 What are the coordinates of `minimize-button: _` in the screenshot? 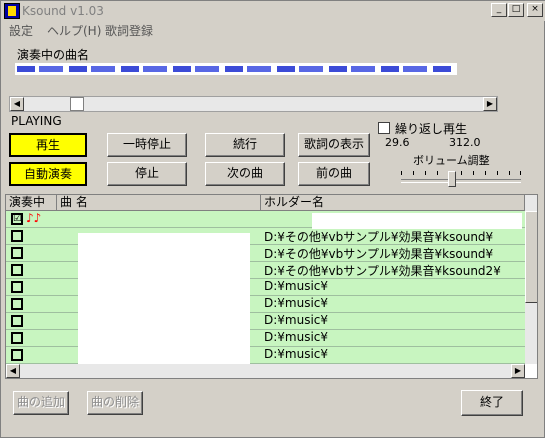 It's located at (499, 10).